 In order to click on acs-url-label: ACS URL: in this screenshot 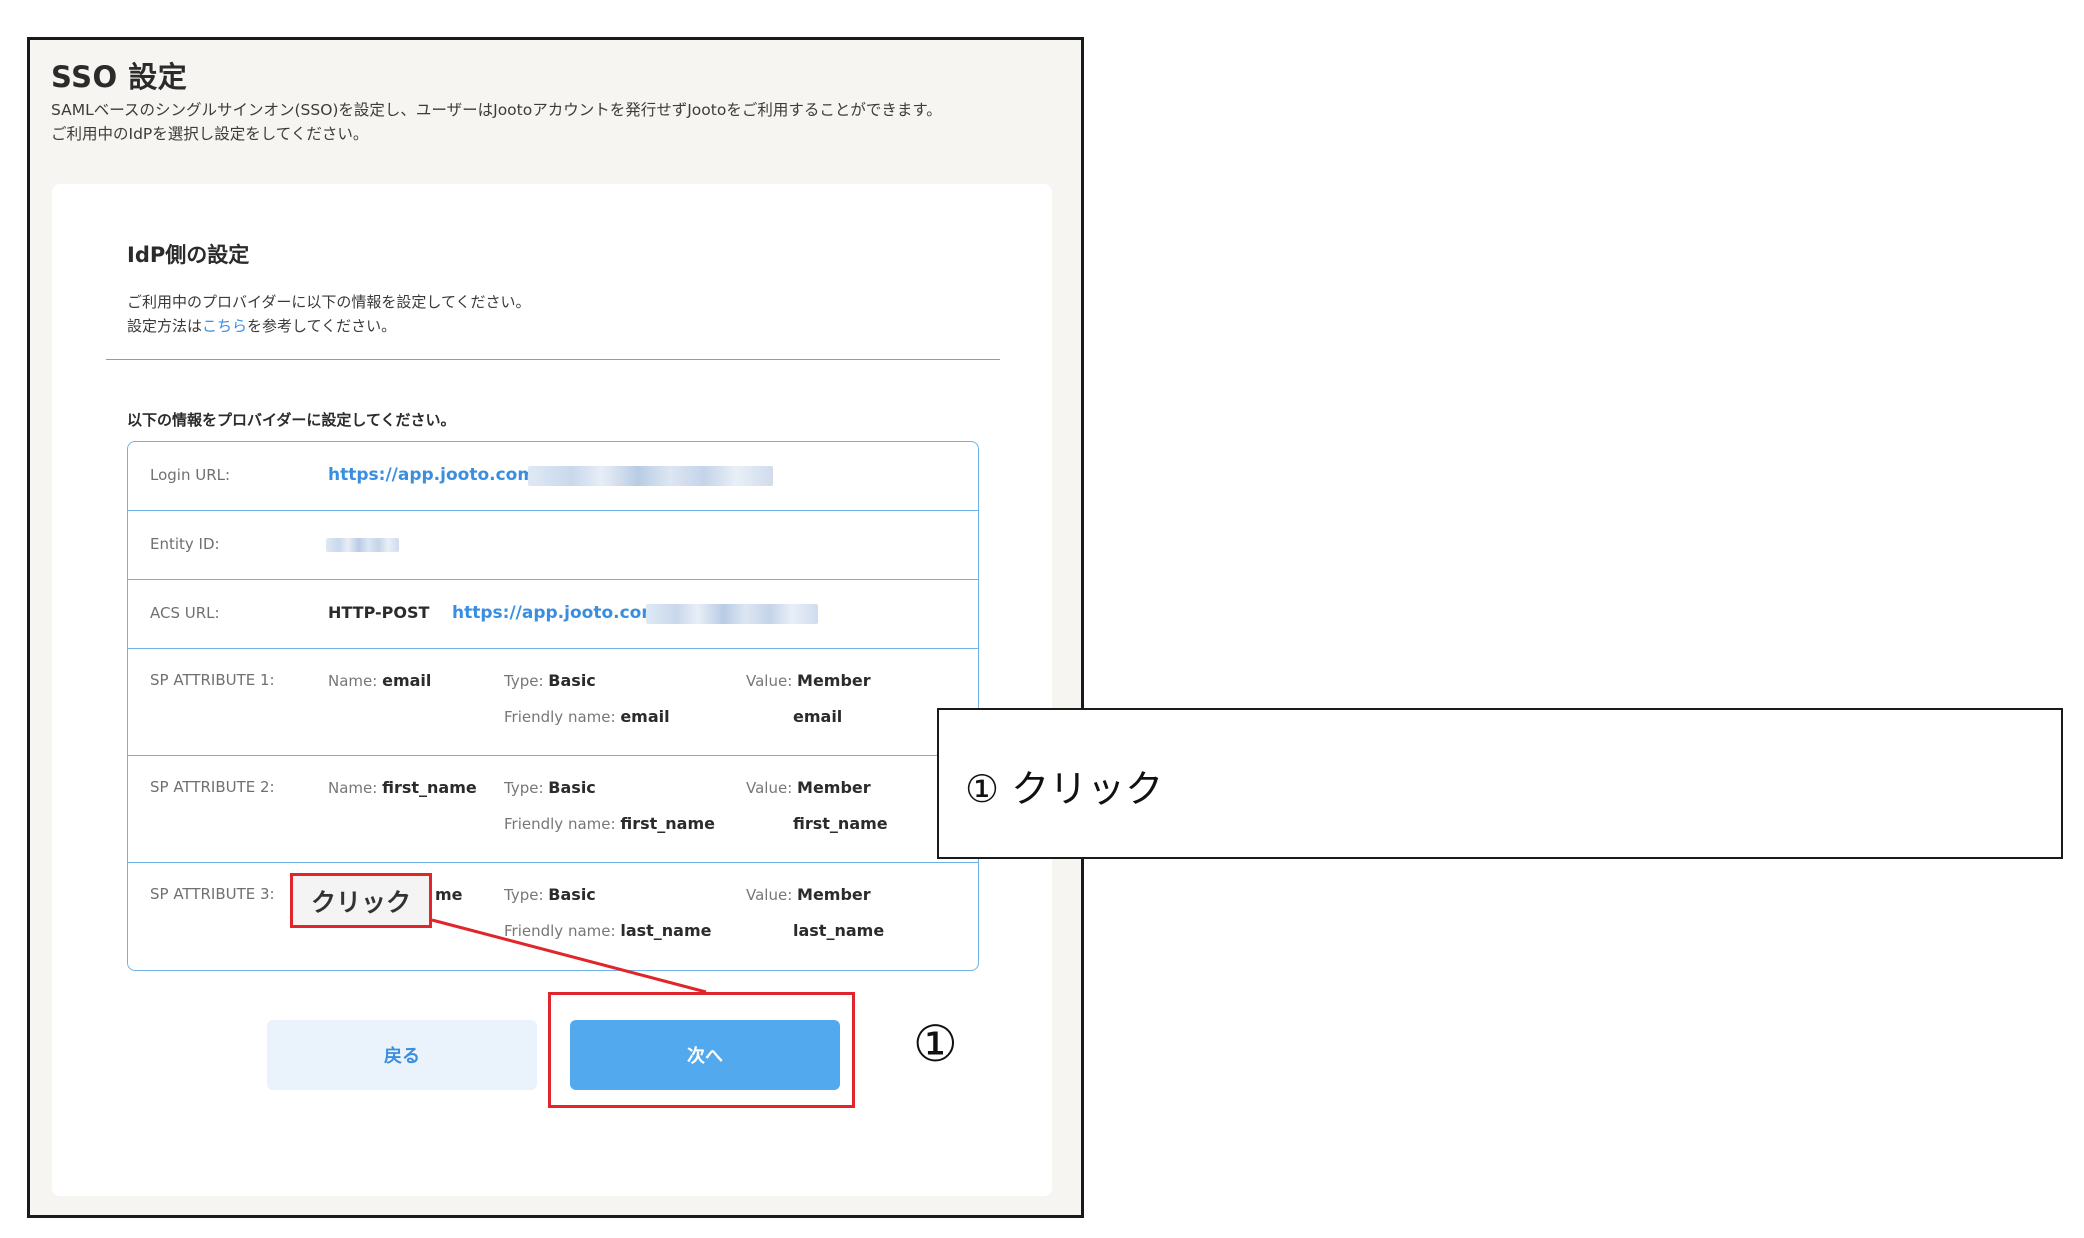, I will do `click(185, 613)`.